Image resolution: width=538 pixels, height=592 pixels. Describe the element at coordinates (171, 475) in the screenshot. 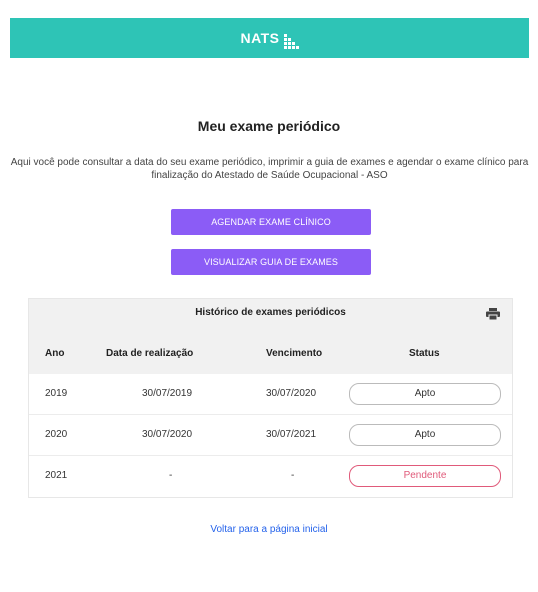

I see `date-cell: -` at that location.